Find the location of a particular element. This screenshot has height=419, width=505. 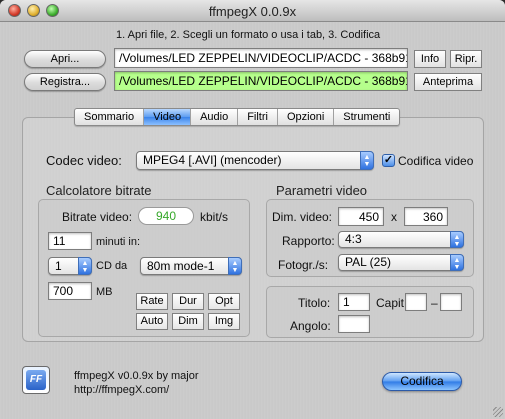

tab-summary: Sommario is located at coordinates (110, 117).